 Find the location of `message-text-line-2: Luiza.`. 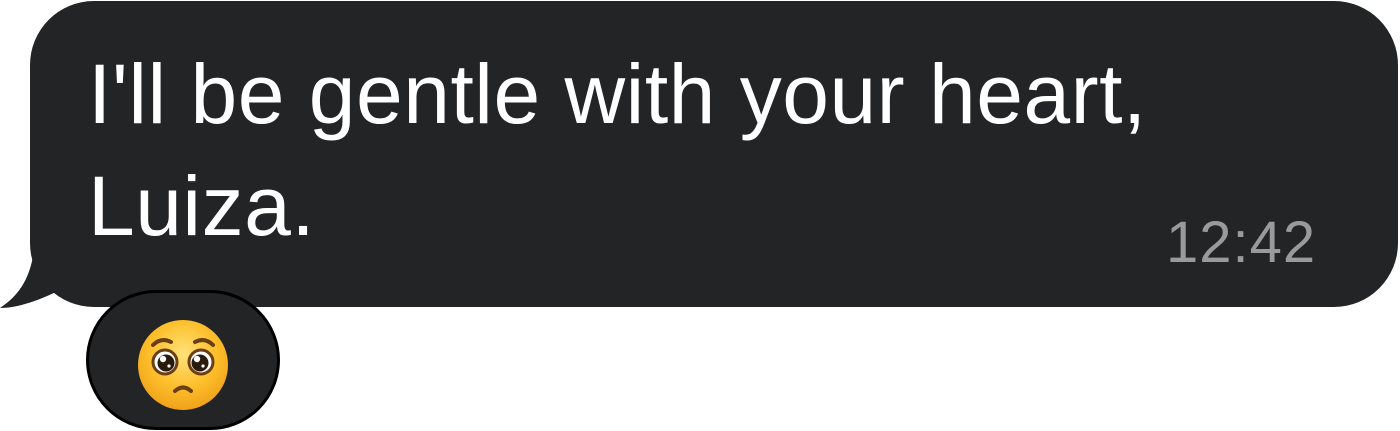

message-text-line-2: Luiza. is located at coordinates (202, 206).